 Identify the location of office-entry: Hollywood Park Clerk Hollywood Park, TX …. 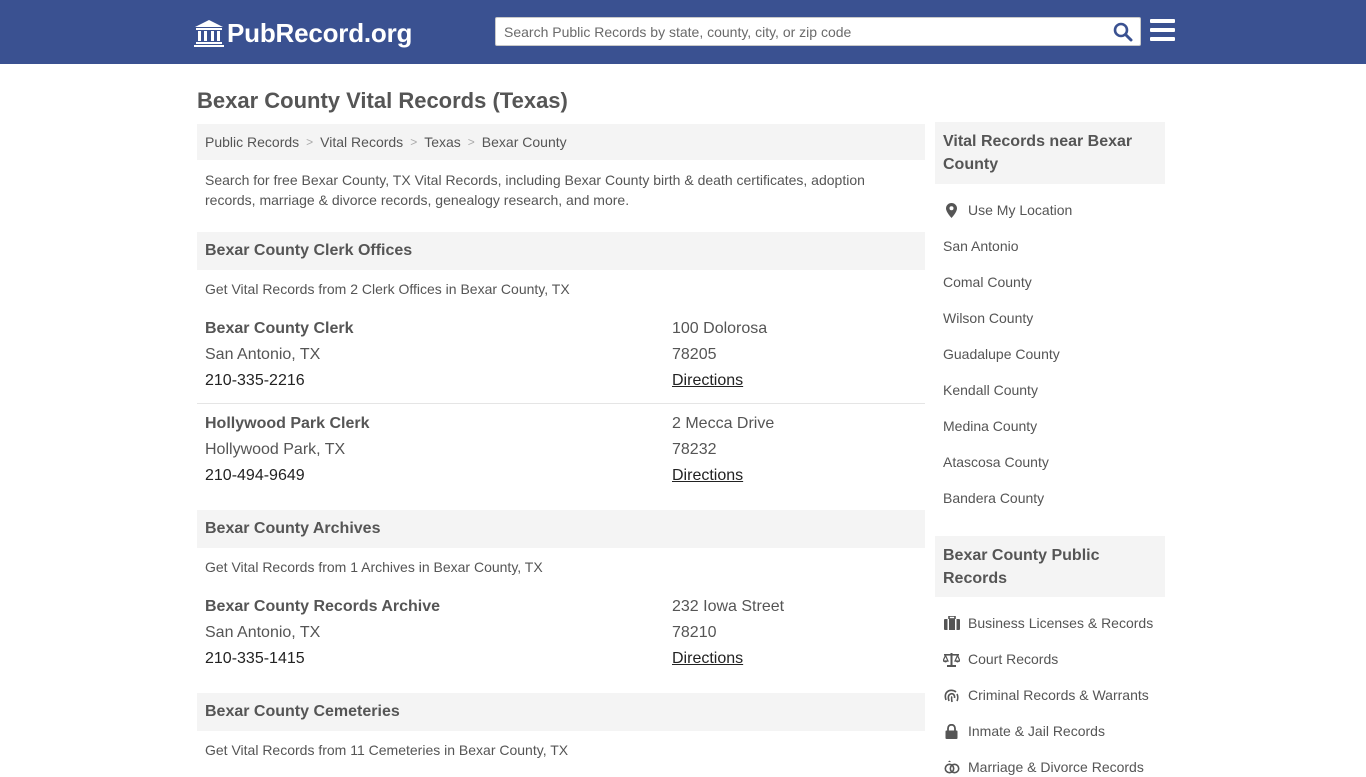
(561, 451).